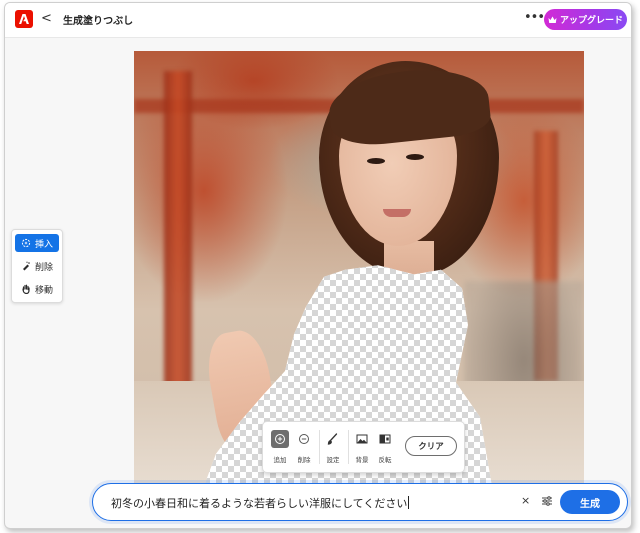 This screenshot has height=533, width=640. What do you see at coordinates (534, 18) in the screenshot?
I see `more-options-icon: •••` at bounding box center [534, 18].